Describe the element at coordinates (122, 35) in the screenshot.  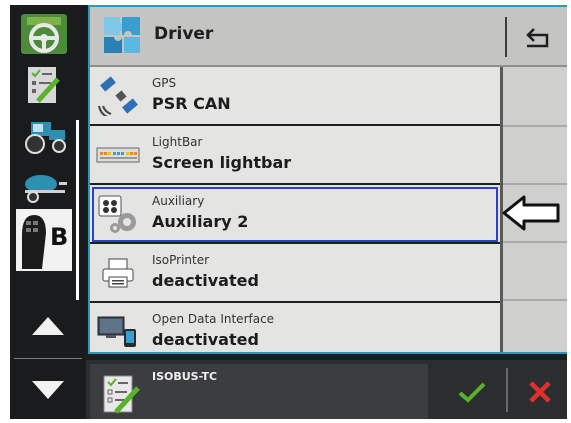
I see `puzzle-icon` at that location.